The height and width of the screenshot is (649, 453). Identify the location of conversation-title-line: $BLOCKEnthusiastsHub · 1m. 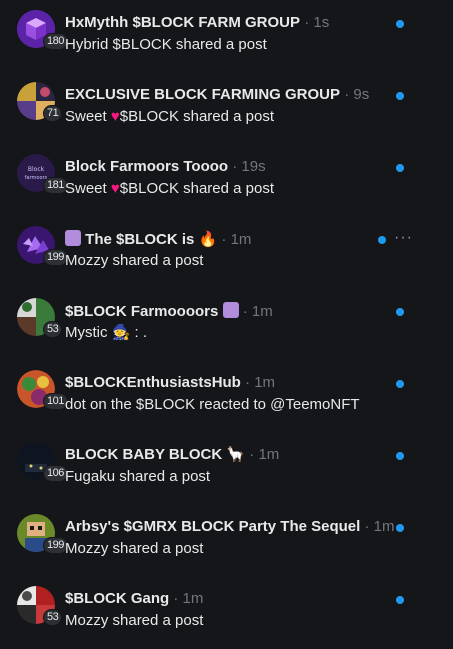
(170, 382).